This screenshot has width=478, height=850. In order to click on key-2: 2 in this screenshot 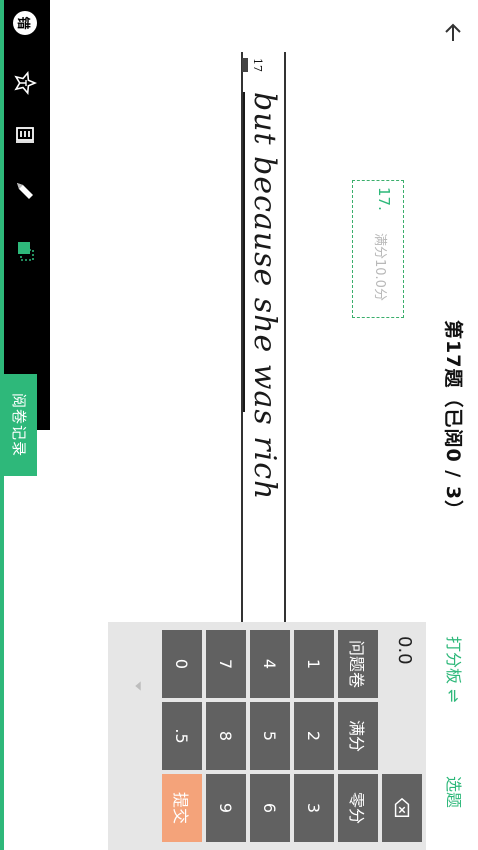, I will do `click(314, 736)`.